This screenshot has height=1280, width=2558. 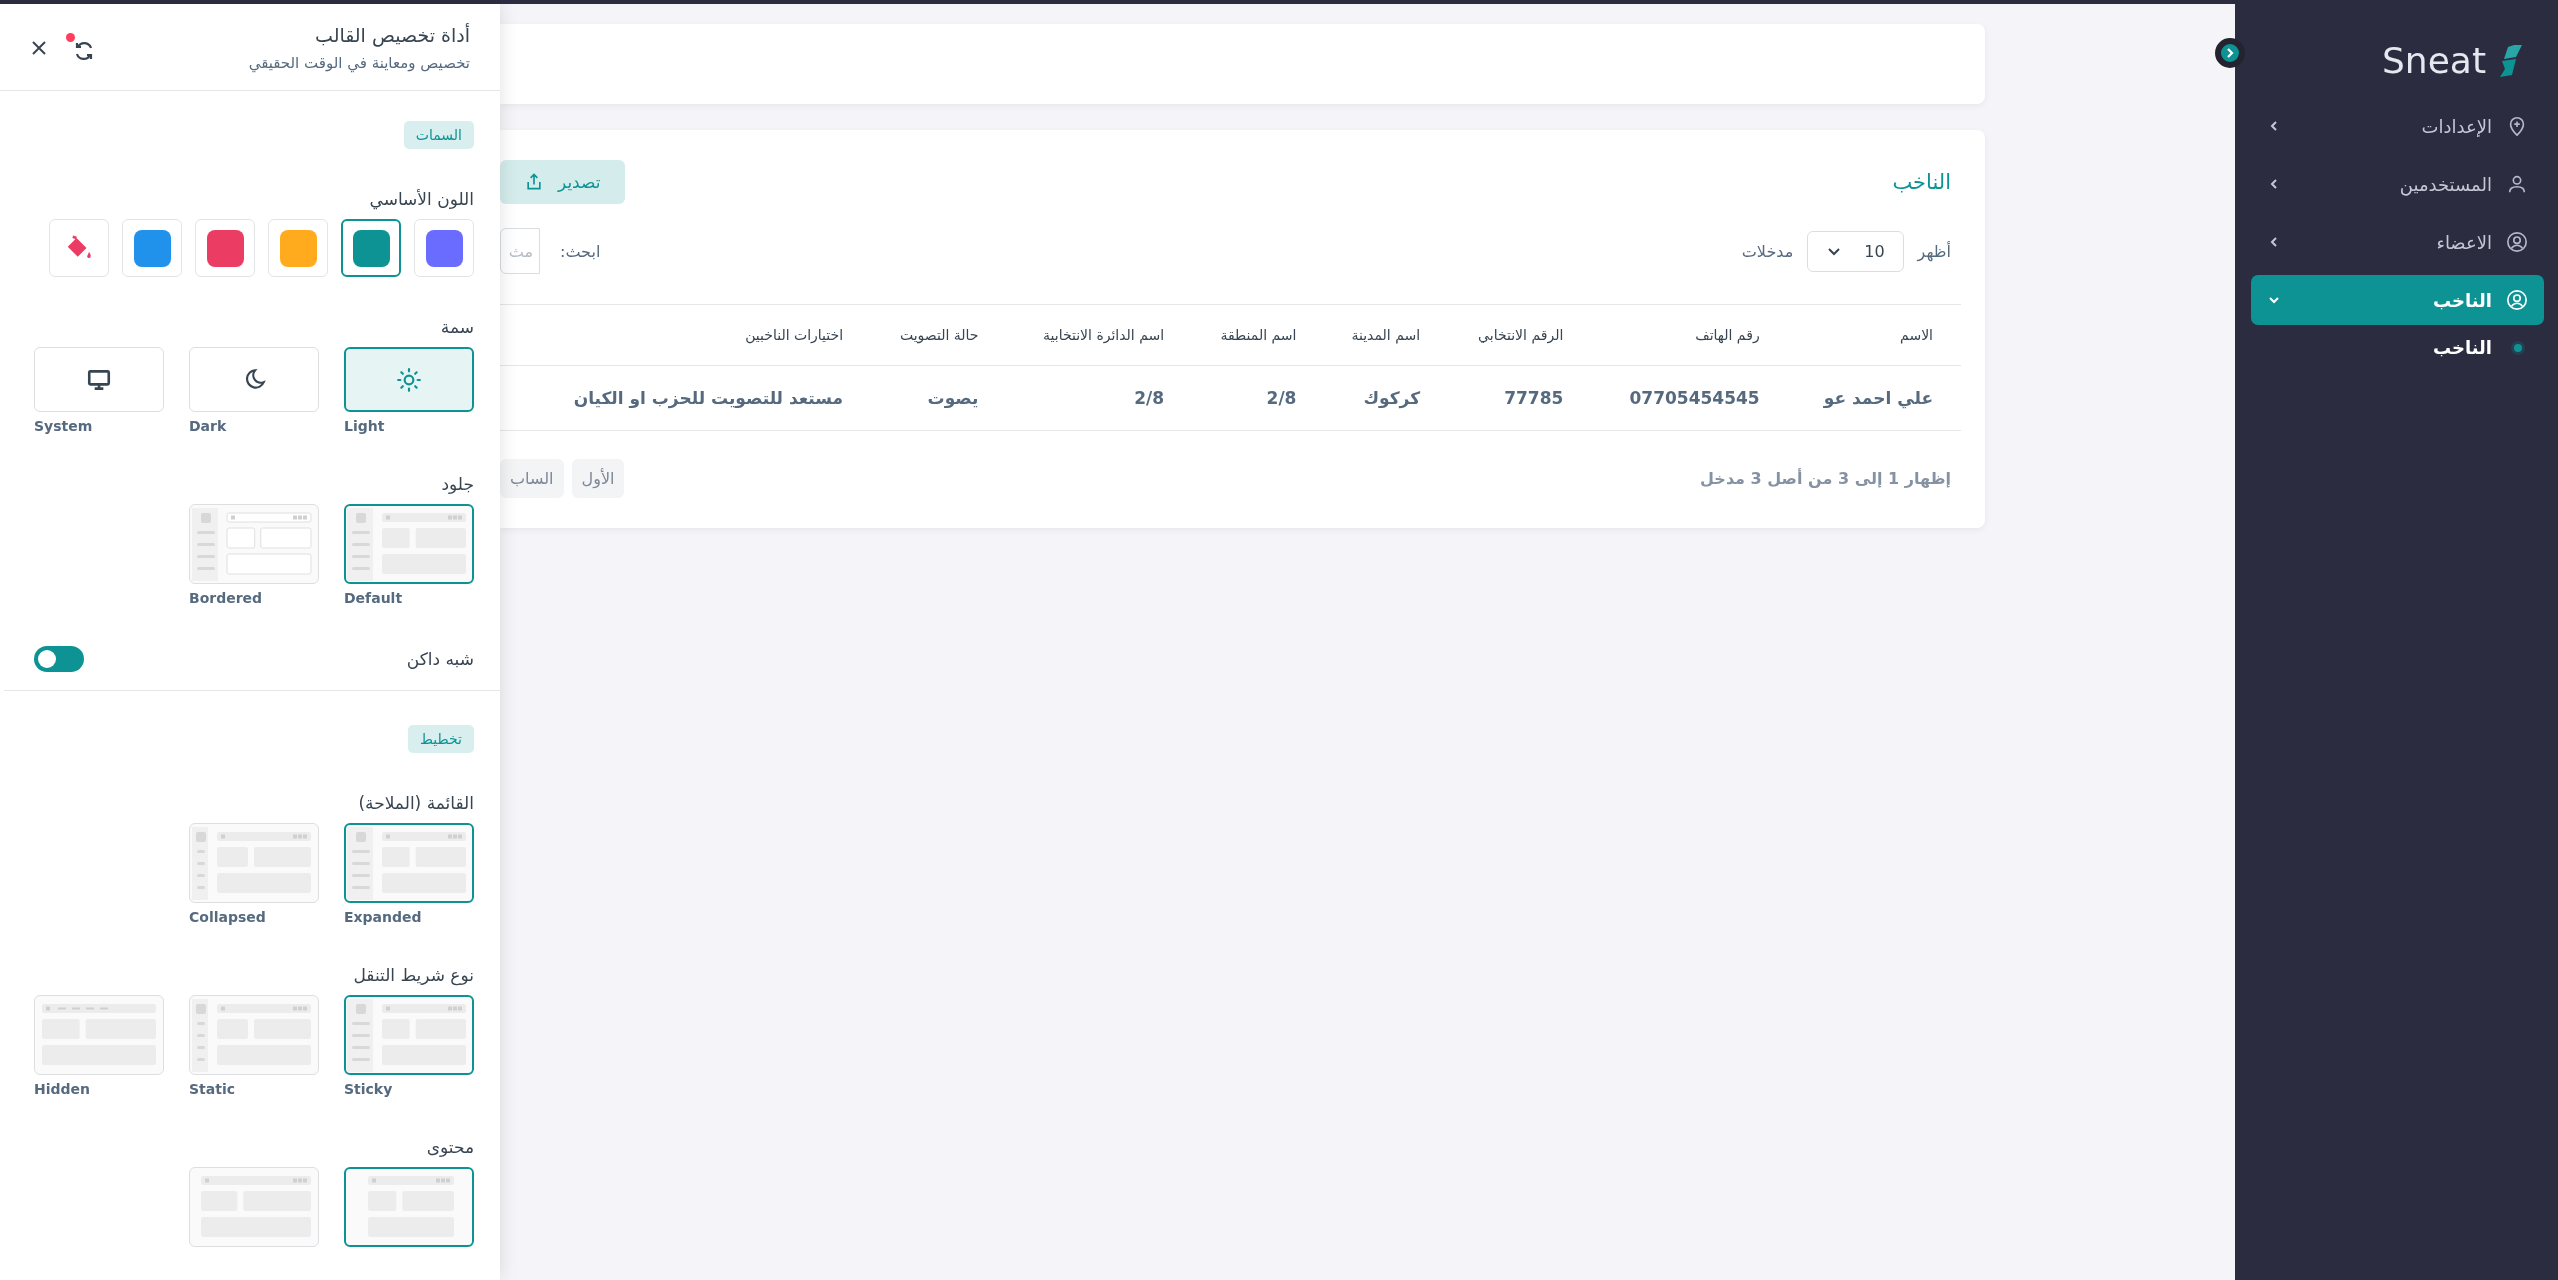 What do you see at coordinates (63, 426) in the screenshot?
I see `option-label: System` at bounding box center [63, 426].